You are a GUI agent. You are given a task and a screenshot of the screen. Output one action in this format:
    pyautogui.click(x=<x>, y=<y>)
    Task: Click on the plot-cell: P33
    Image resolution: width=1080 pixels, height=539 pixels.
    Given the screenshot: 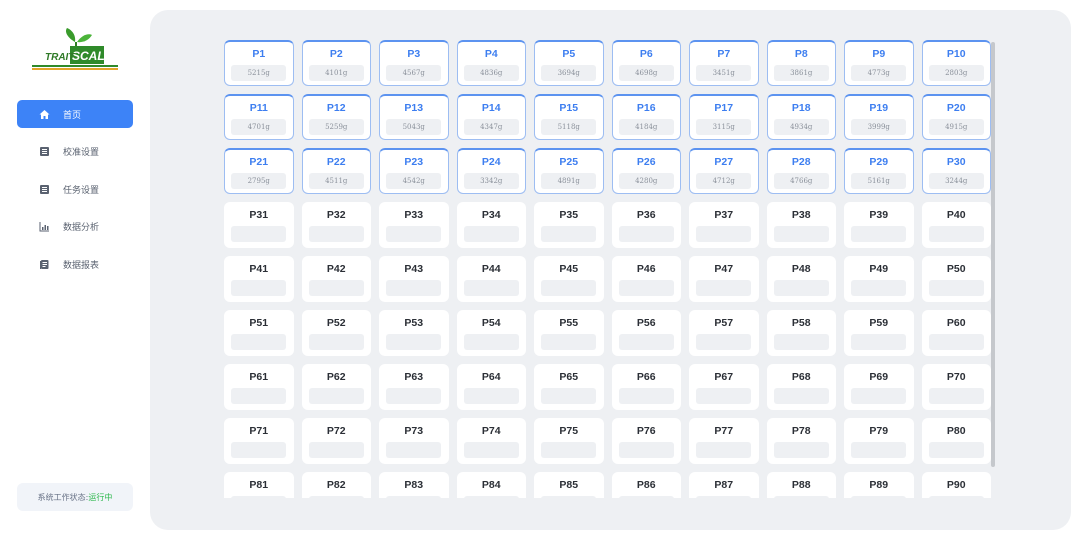 What is the action you would take?
    pyautogui.click(x=414, y=225)
    